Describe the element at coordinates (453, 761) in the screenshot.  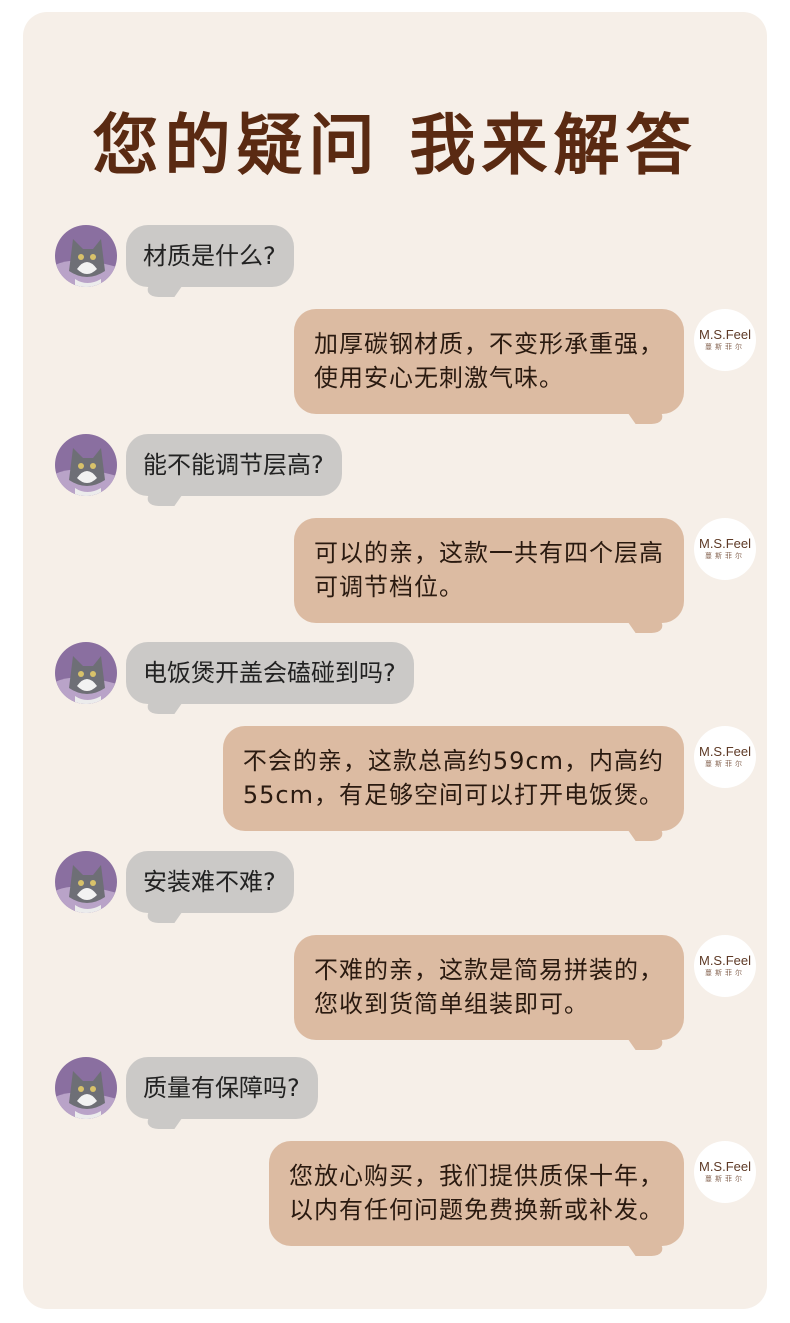
I see `answer-line: 不会的亲，这款总高约59cm，内高约` at that location.